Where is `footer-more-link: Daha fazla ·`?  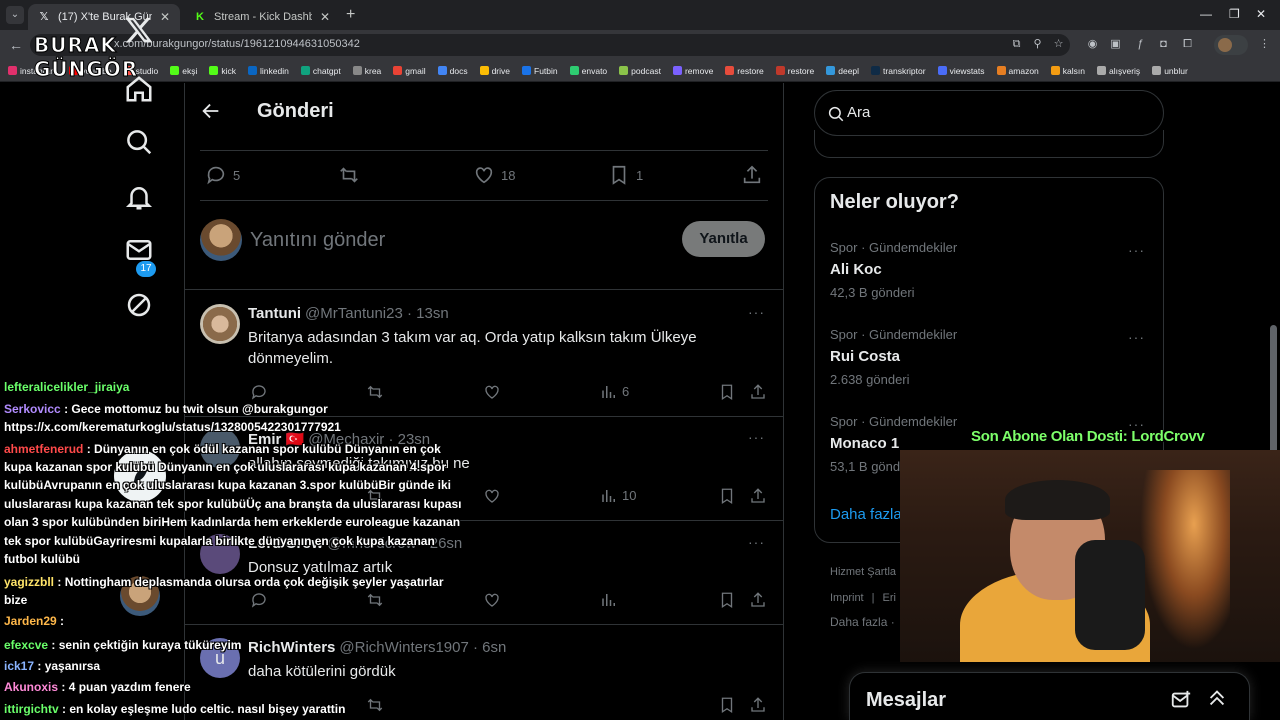
footer-more-link: Daha fazla · is located at coordinates (862, 622).